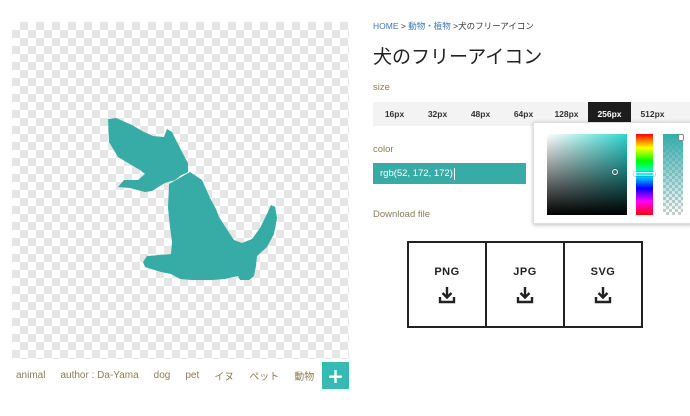  What do you see at coordinates (458, 57) in the screenshot?
I see `page-title: 犬のフリーアイコン` at bounding box center [458, 57].